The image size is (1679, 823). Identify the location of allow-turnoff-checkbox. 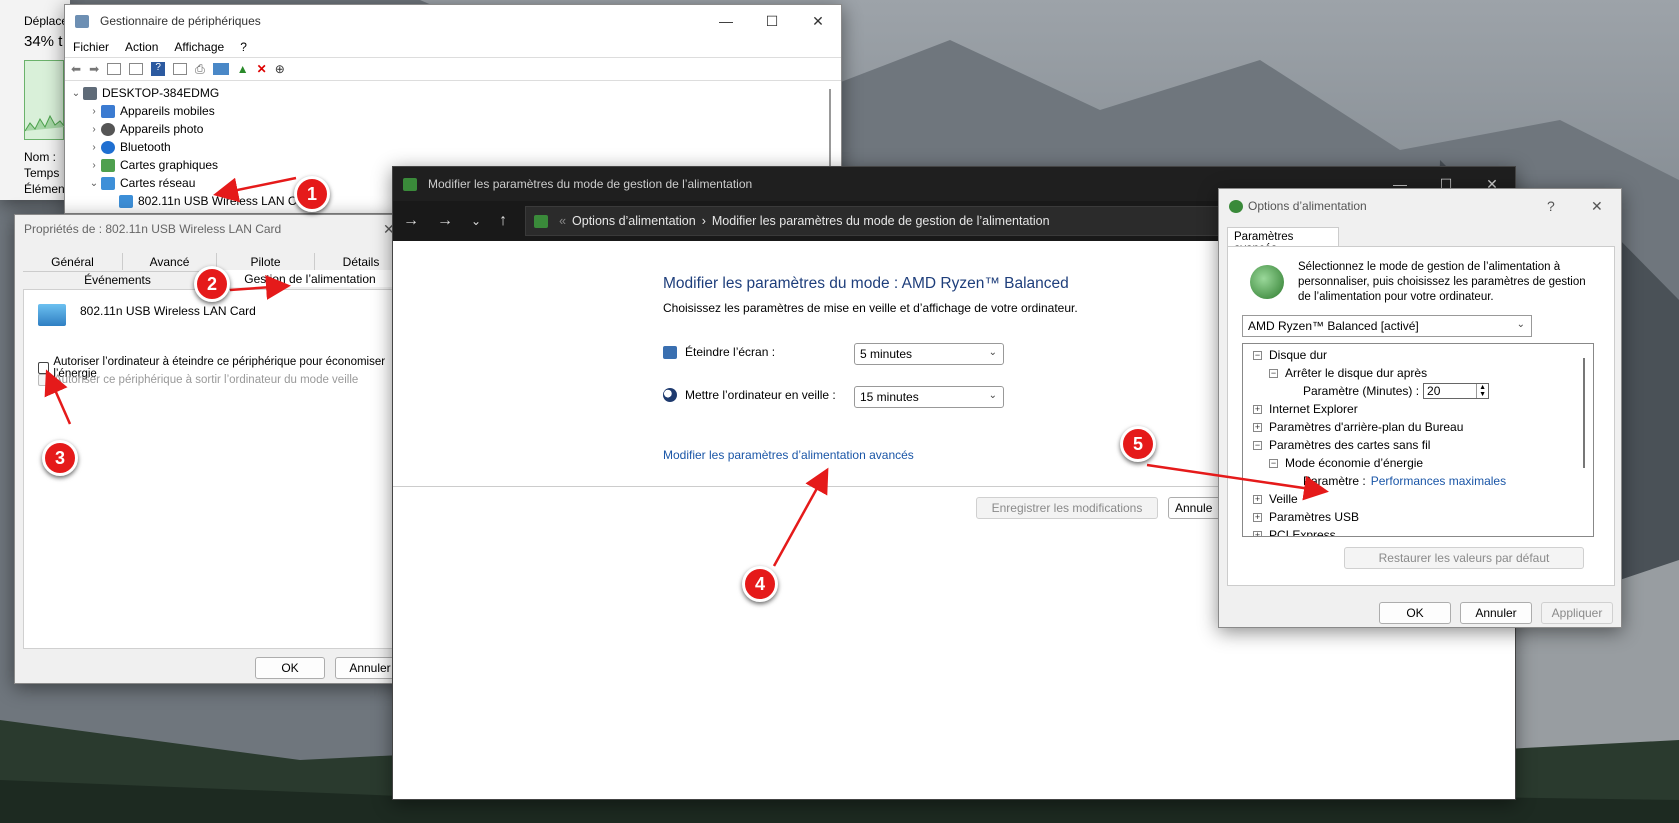
(44, 368).